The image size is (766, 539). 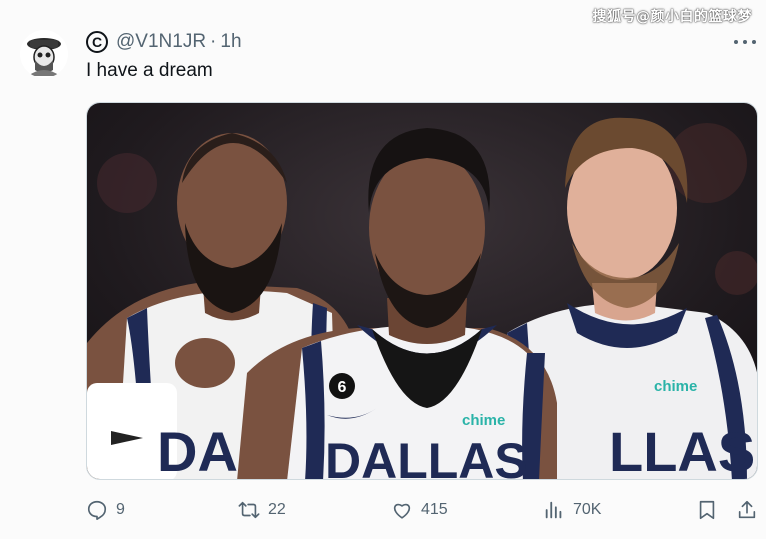 I want to click on heart-icon, so click(x=402, y=511).